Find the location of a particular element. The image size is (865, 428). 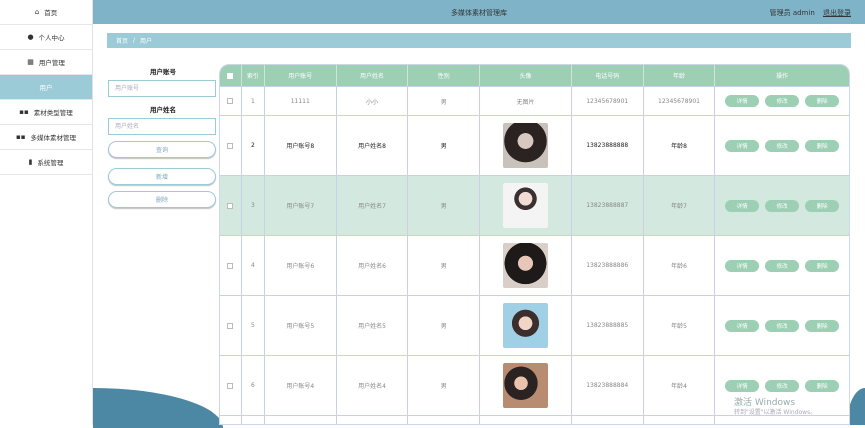

sidebar-item-label: 多媒体素材管理 is located at coordinates (53, 138).